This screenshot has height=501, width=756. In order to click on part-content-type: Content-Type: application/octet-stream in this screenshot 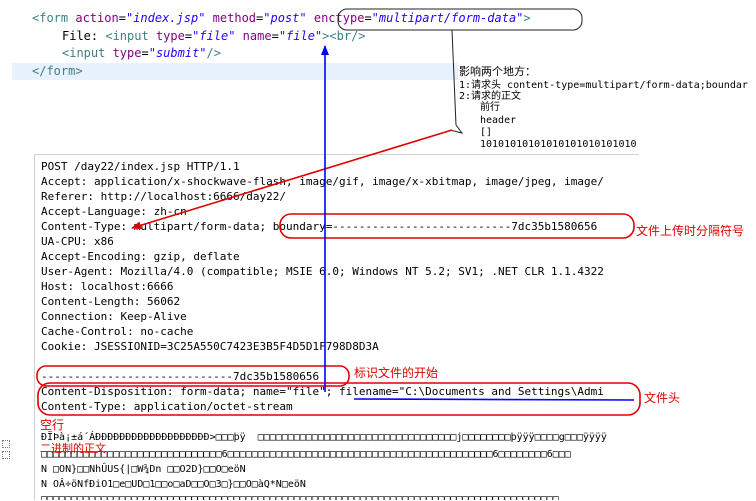, I will do `click(167, 406)`.